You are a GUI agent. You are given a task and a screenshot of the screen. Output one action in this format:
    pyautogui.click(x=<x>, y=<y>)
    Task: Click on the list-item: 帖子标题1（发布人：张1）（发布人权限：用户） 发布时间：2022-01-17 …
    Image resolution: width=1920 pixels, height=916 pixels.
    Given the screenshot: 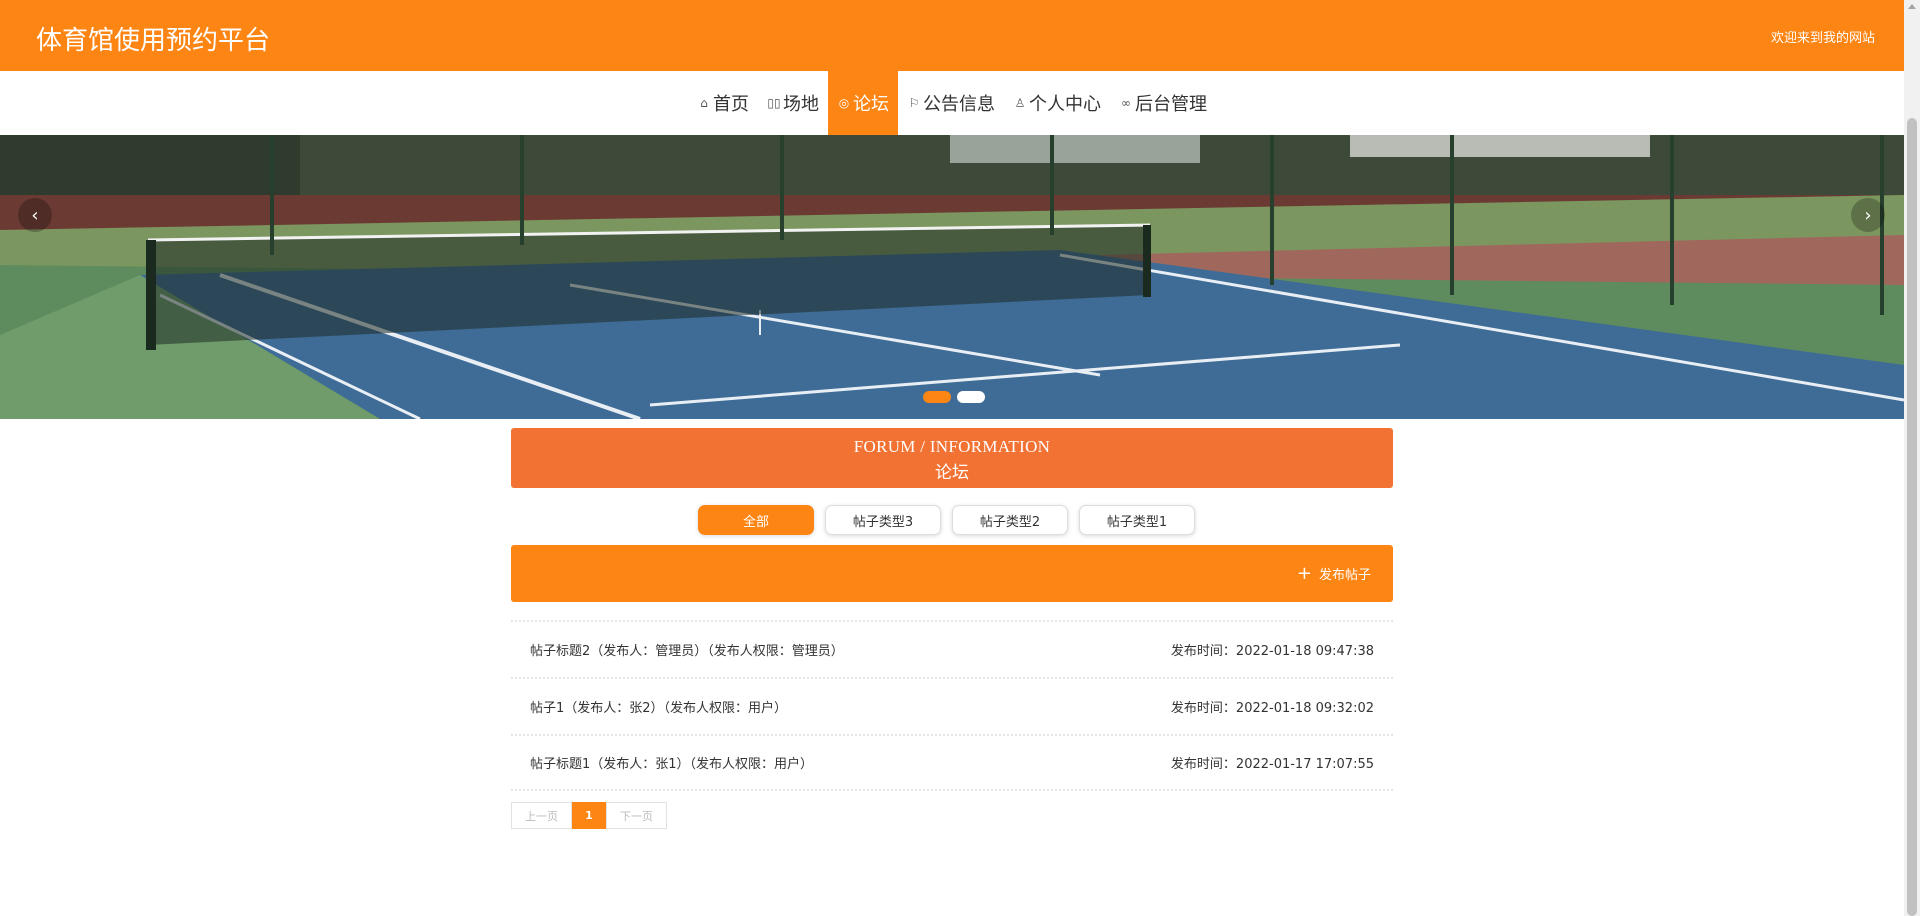 What is the action you would take?
    pyautogui.click(x=952, y=762)
    